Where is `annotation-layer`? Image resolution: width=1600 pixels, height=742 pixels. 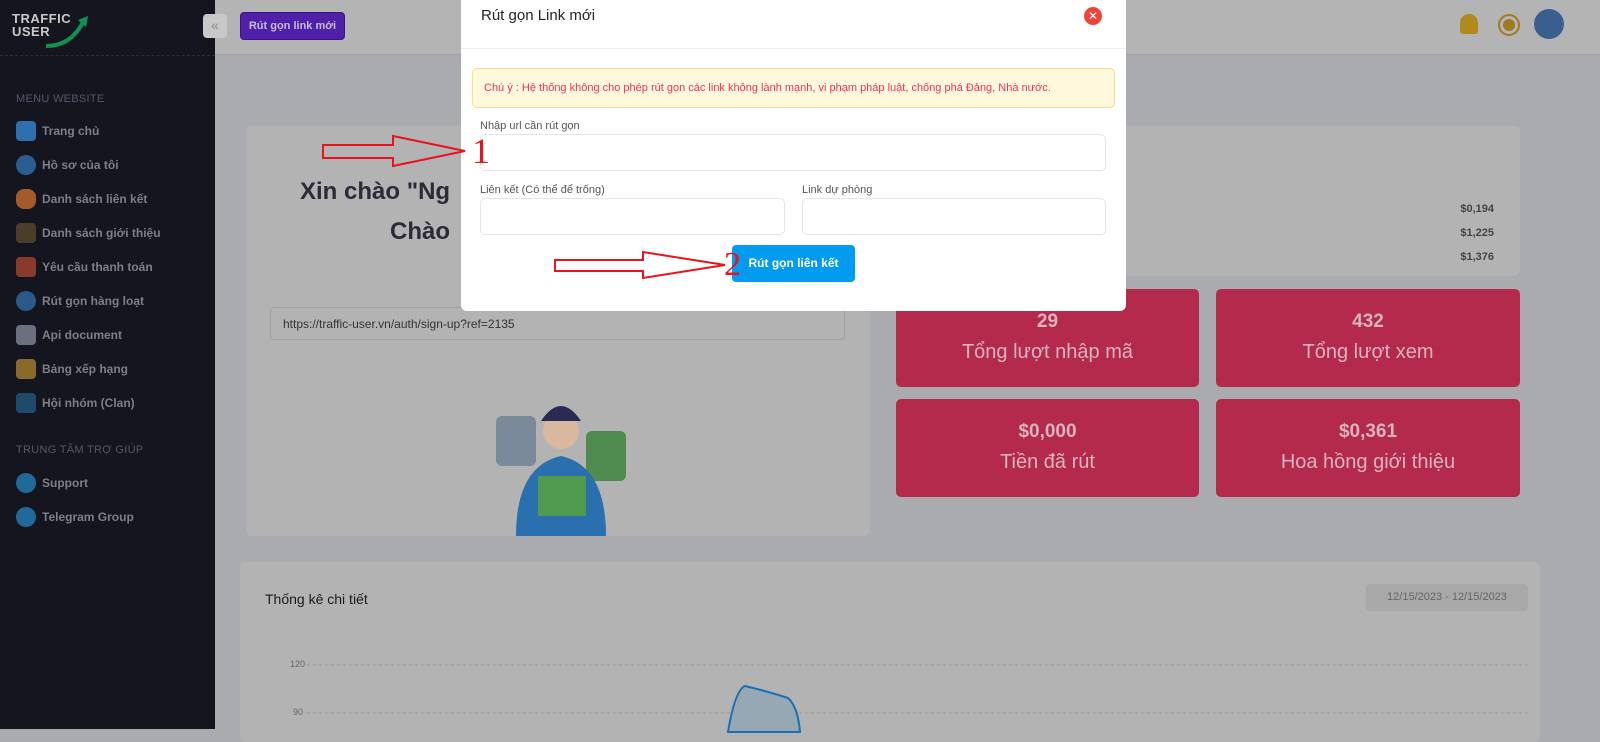 annotation-layer is located at coordinates (524, 207).